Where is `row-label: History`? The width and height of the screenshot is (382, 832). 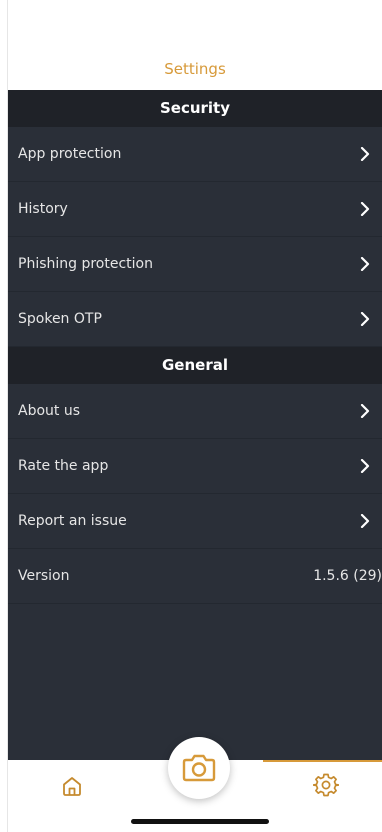 row-label: History is located at coordinates (43, 209).